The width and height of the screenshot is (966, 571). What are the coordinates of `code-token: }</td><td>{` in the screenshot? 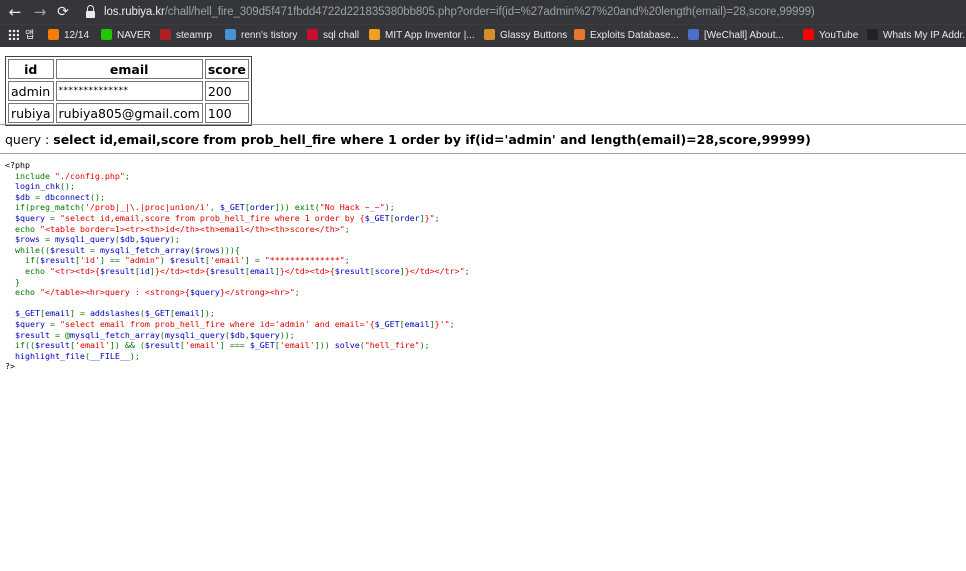 It's located at (307, 270).